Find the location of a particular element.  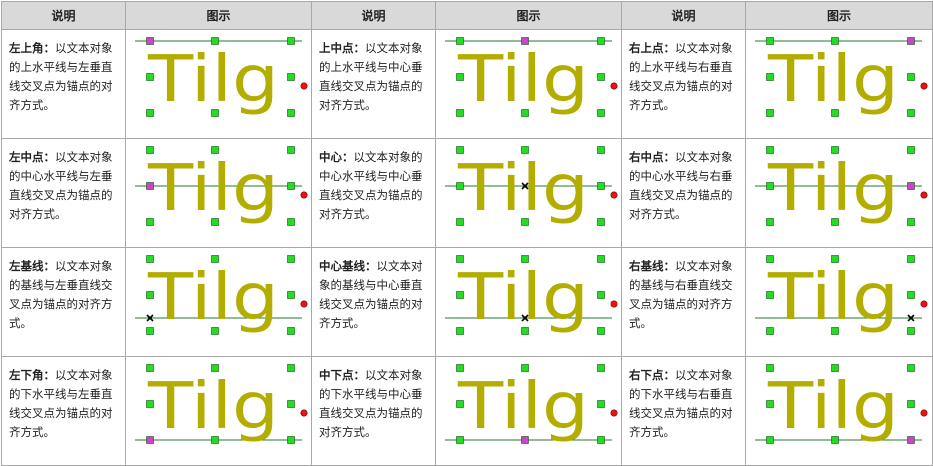

alignment-title: 左中点 is located at coordinates (26, 157).